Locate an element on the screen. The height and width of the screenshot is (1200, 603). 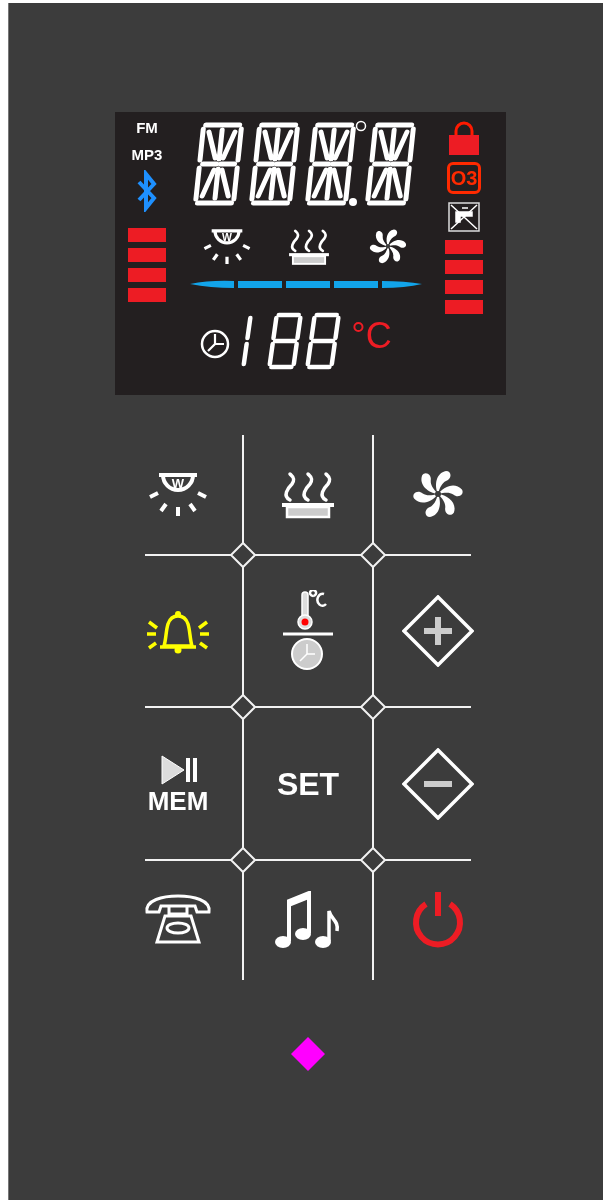
music-notes-icon is located at coordinates (308, 920).